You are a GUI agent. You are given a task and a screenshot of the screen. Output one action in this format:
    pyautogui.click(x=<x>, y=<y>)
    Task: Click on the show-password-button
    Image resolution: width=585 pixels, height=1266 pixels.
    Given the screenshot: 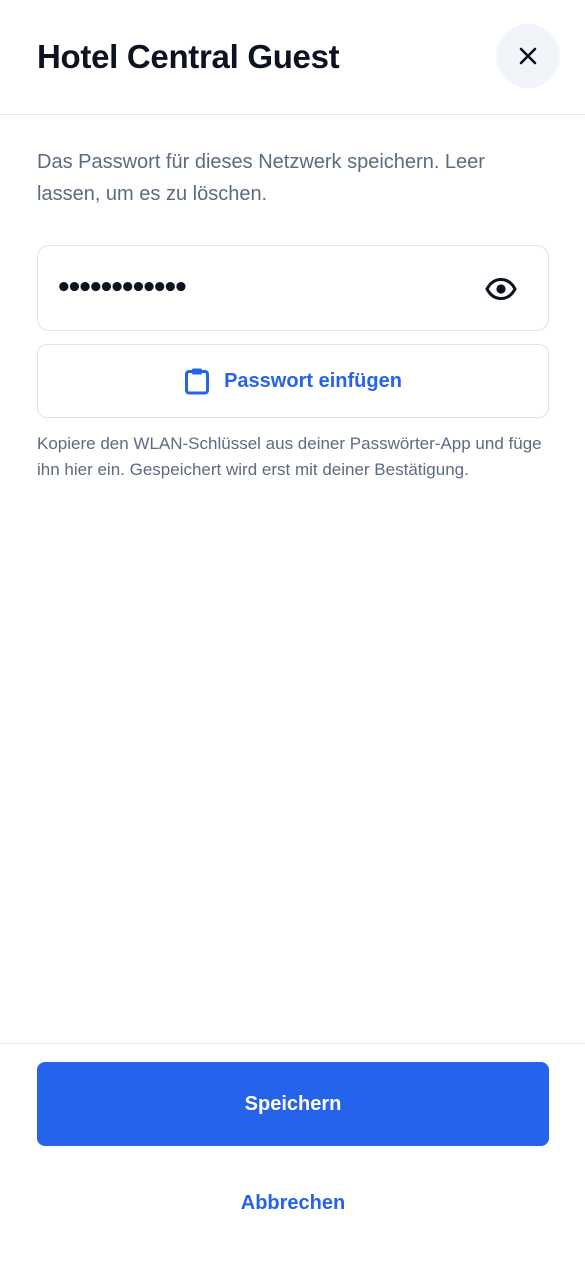 What is the action you would take?
    pyautogui.click(x=501, y=289)
    